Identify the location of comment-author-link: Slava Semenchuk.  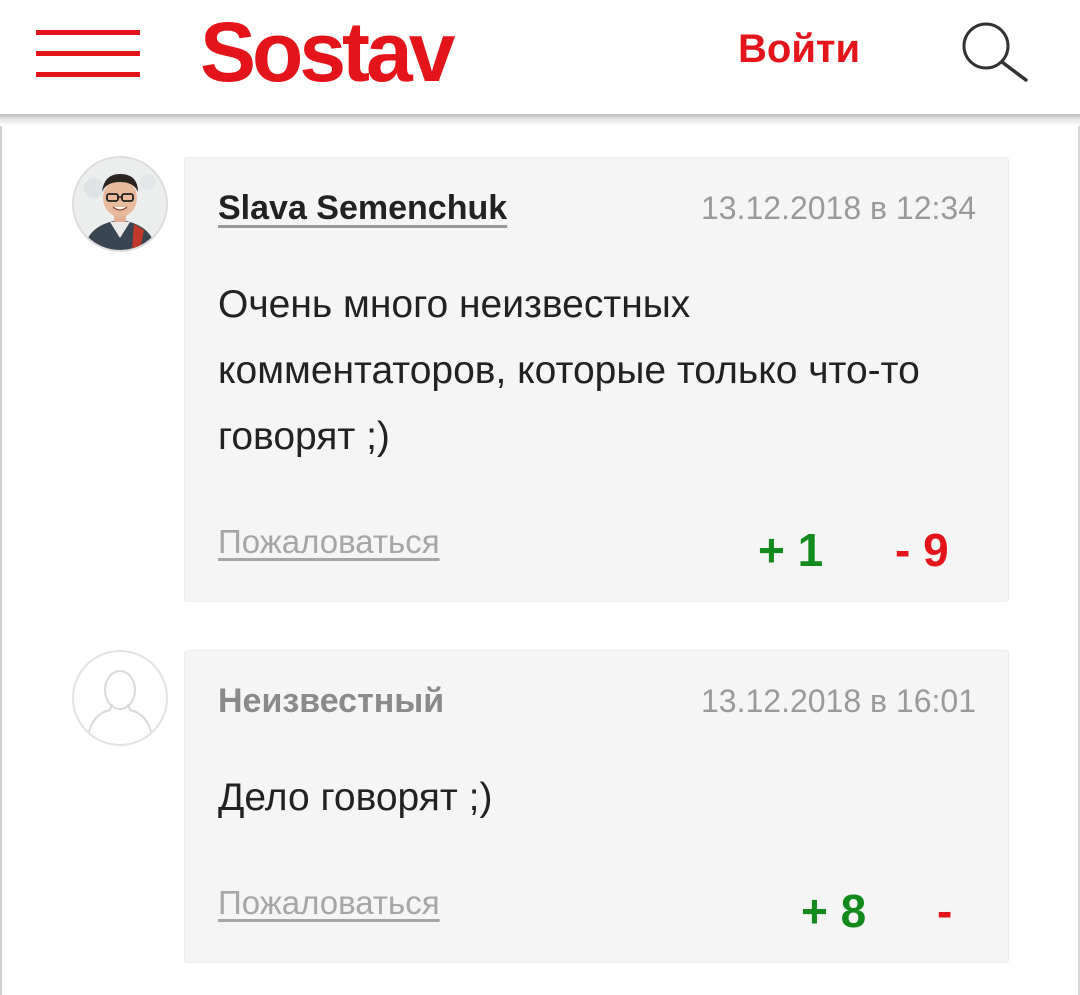
(362, 208).